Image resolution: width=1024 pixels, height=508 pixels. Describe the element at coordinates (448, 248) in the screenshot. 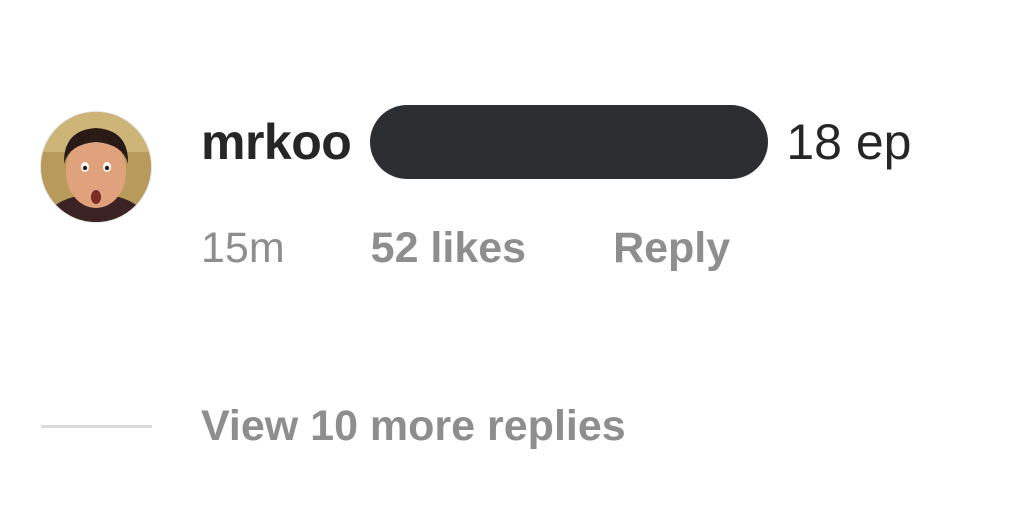

I see `likes-count-link: 52 likes` at that location.